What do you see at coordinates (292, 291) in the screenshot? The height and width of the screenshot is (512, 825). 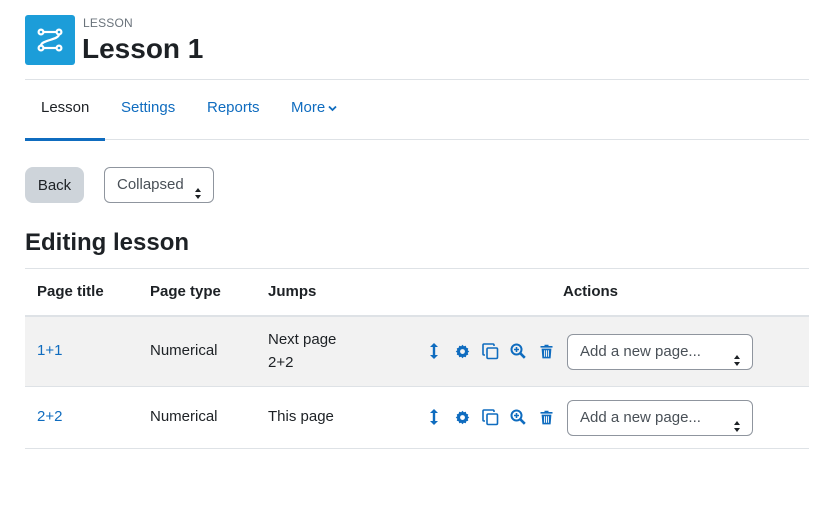 I see `header-jumps: Jumps` at bounding box center [292, 291].